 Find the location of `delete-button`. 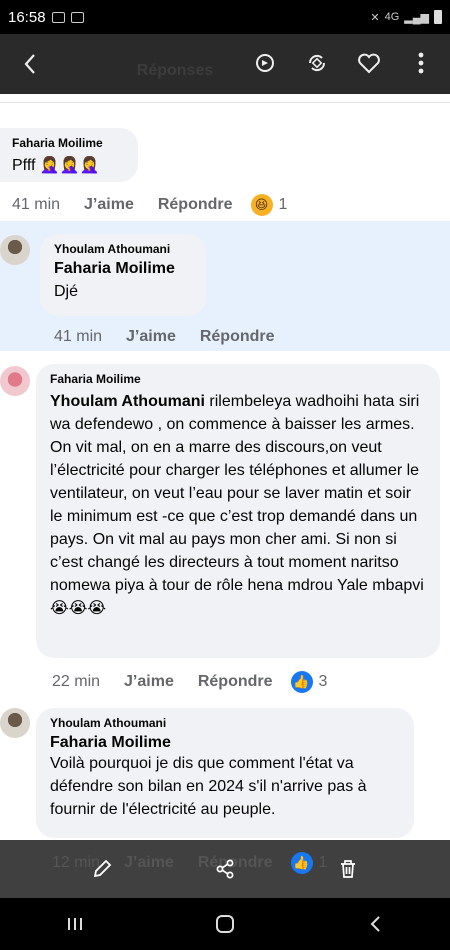

delete-button is located at coordinates (348, 869).